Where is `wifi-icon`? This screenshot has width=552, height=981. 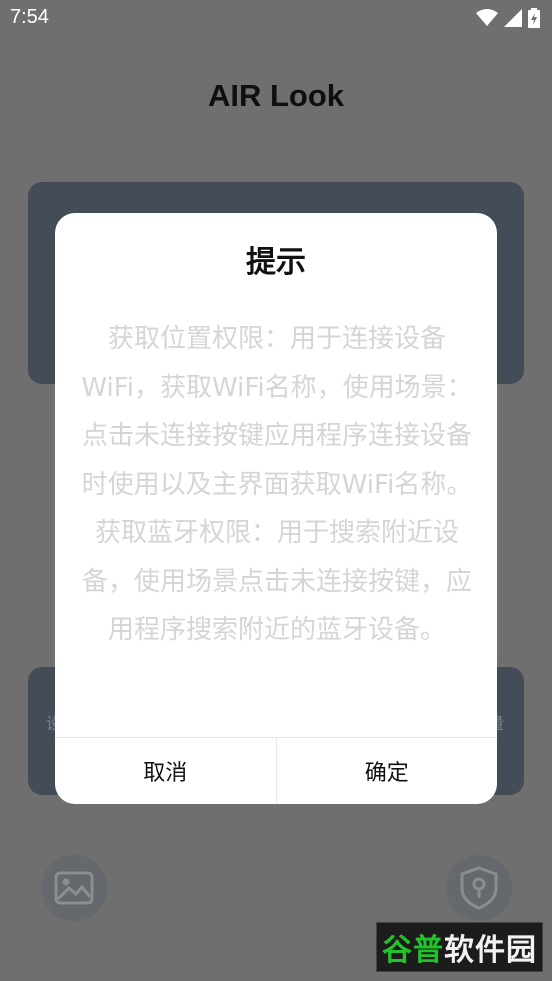
wifi-icon is located at coordinates (487, 17).